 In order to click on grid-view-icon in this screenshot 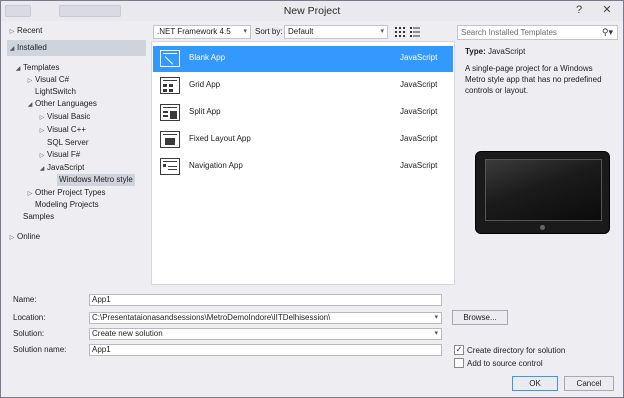, I will do `click(400, 32)`.